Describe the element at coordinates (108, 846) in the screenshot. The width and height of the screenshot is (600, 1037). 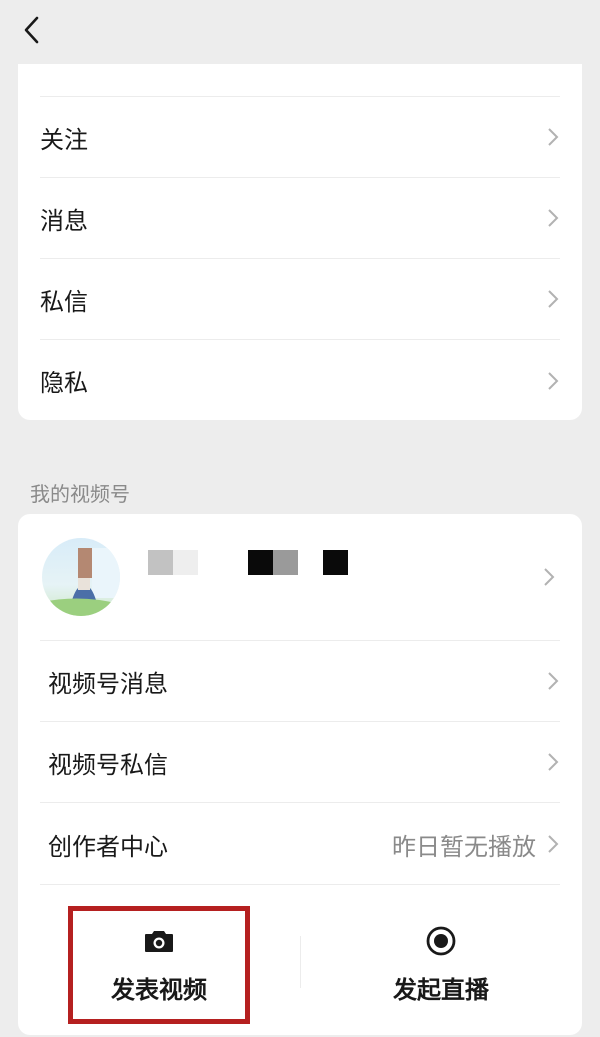
I see `menu-item-label: 创作者中心` at that location.